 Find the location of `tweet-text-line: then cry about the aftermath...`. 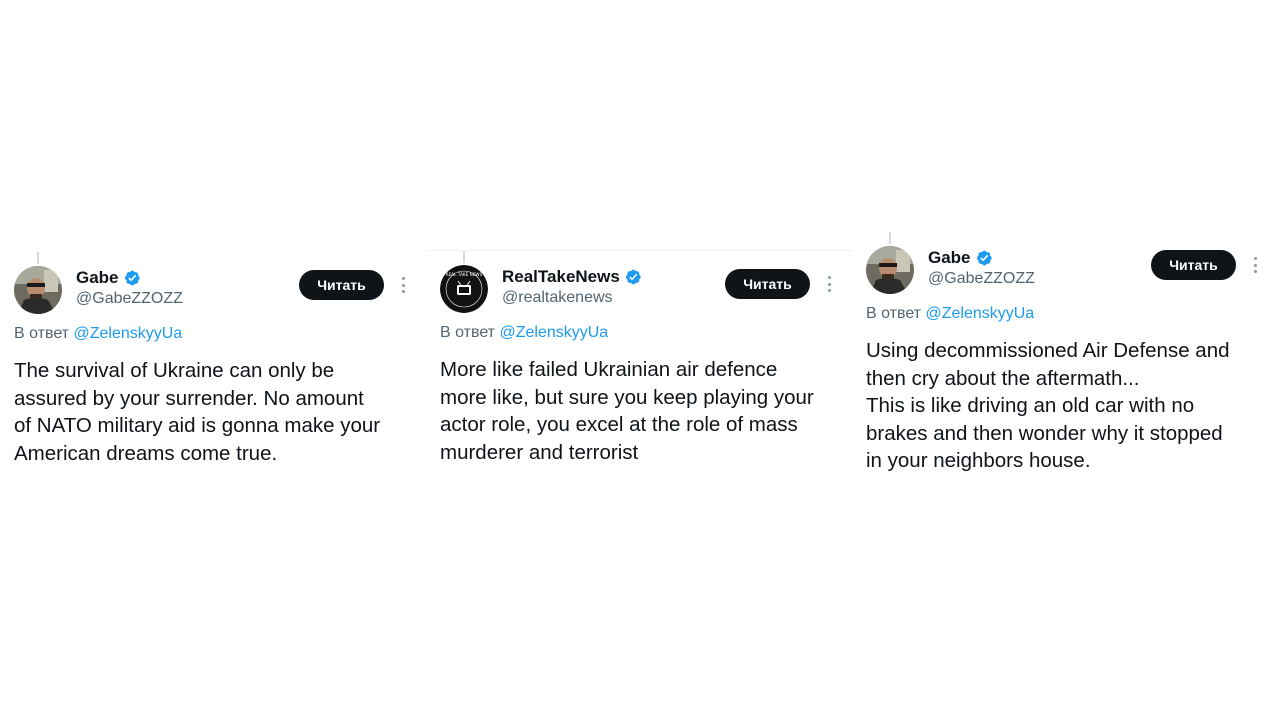

tweet-text-line: then cry about the aftermath... is located at coordinates (1003, 378).